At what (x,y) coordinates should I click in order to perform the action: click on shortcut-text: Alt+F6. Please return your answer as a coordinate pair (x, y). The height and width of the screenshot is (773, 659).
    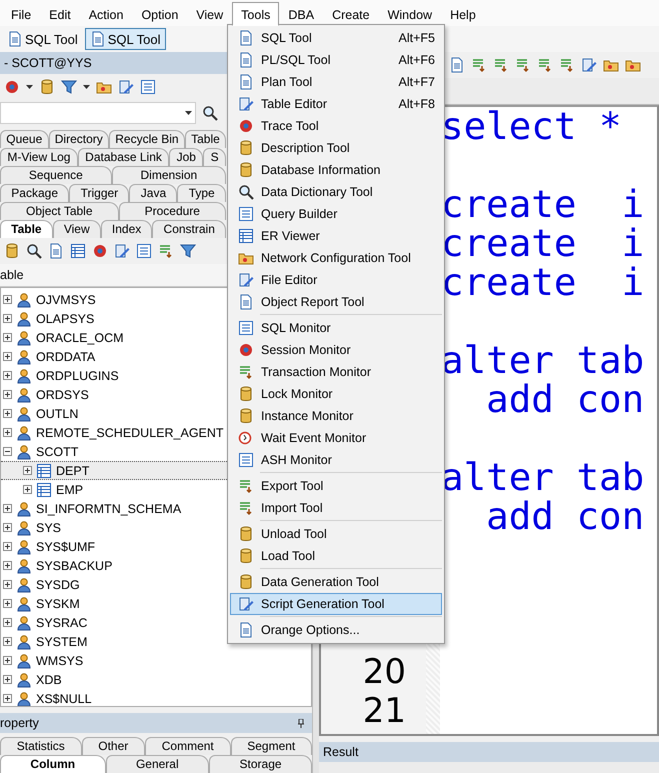
    Looking at the image, I should click on (416, 60).